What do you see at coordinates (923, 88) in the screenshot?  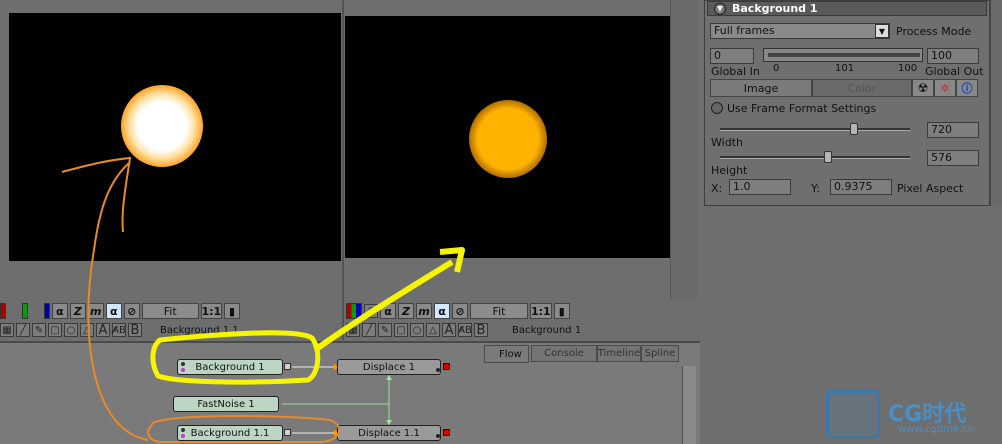 I see `radioactive-icon: ☢` at bounding box center [923, 88].